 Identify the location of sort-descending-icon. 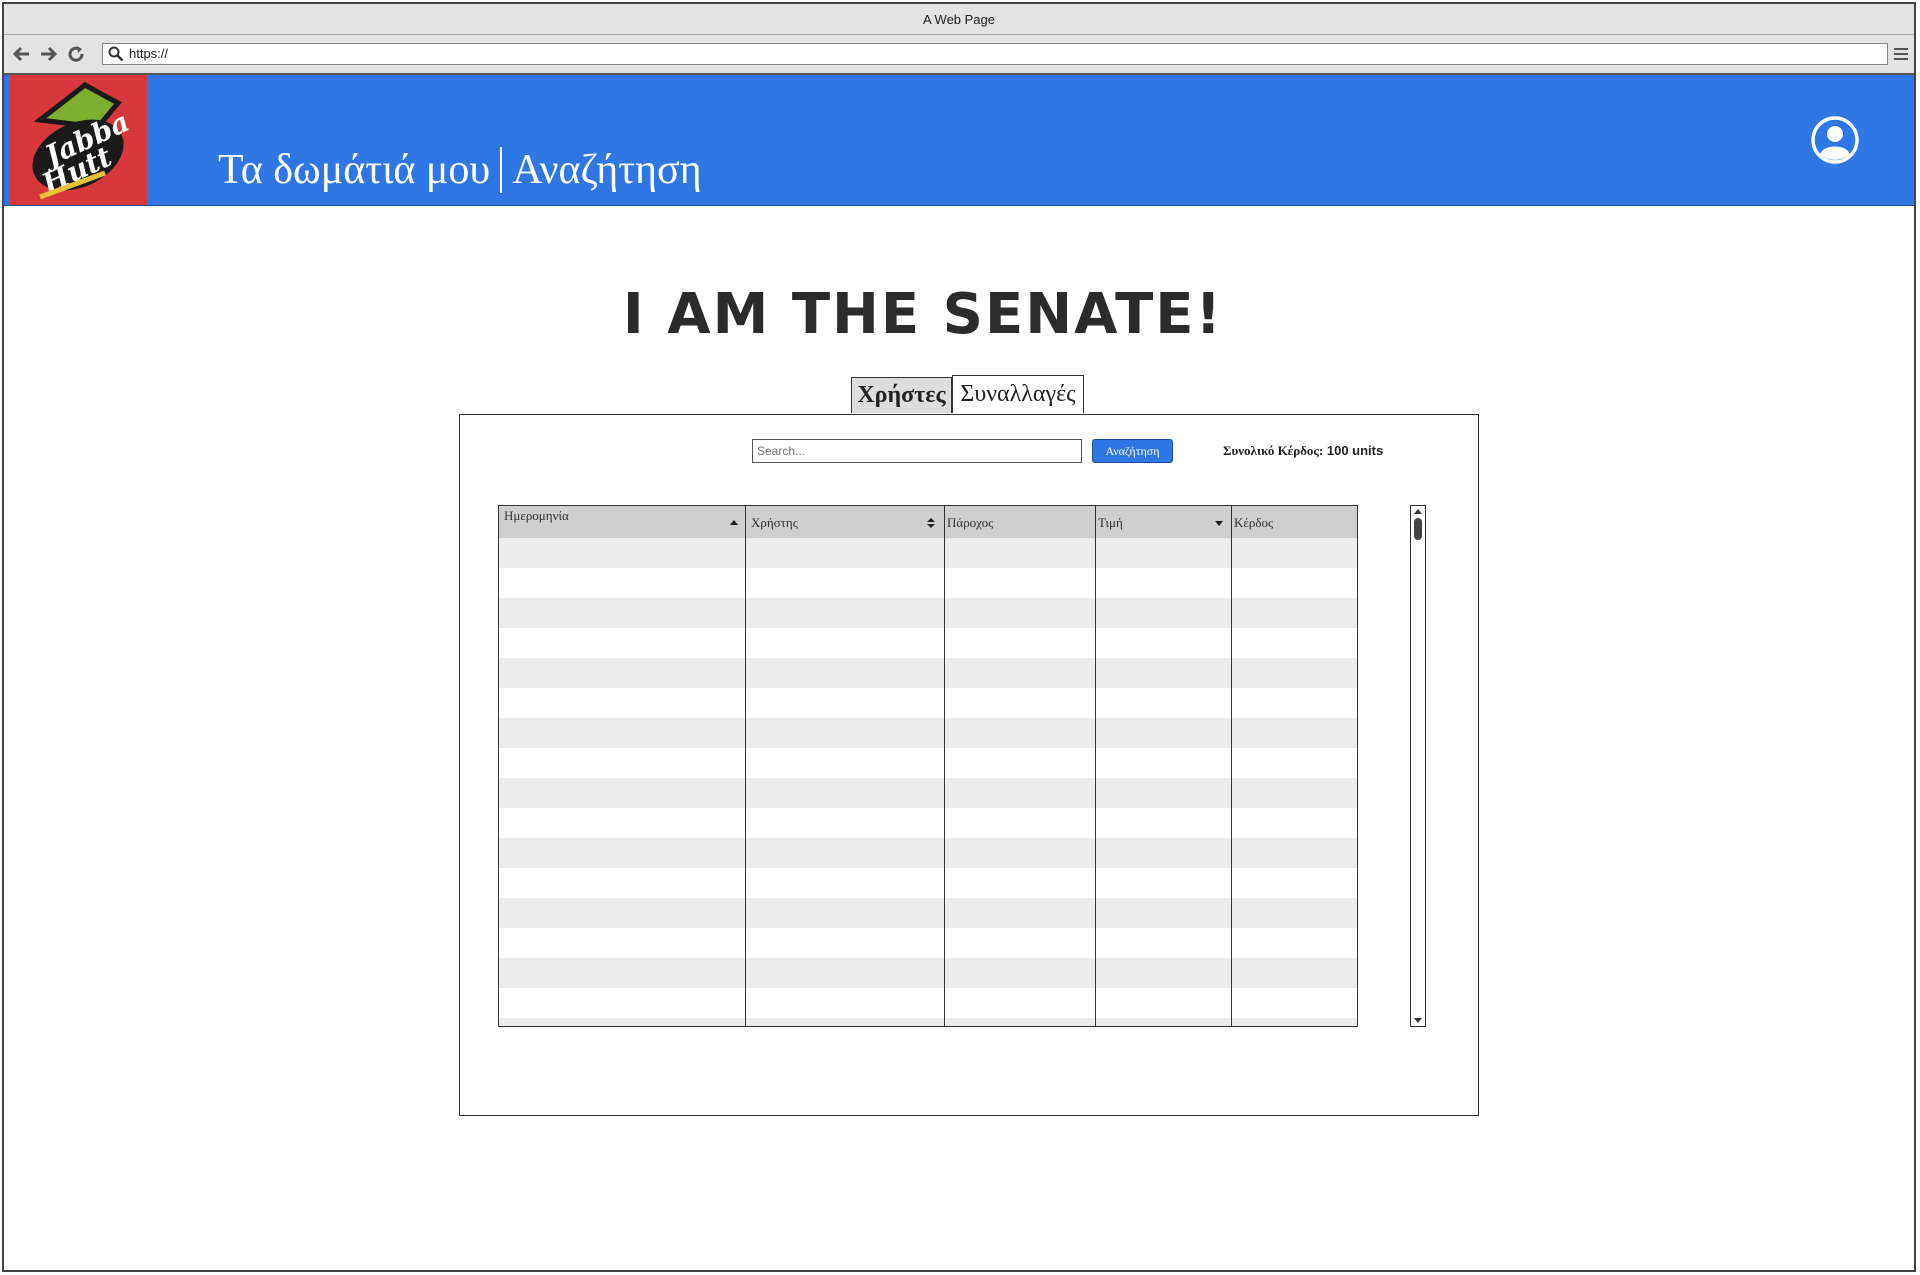
(1219, 523).